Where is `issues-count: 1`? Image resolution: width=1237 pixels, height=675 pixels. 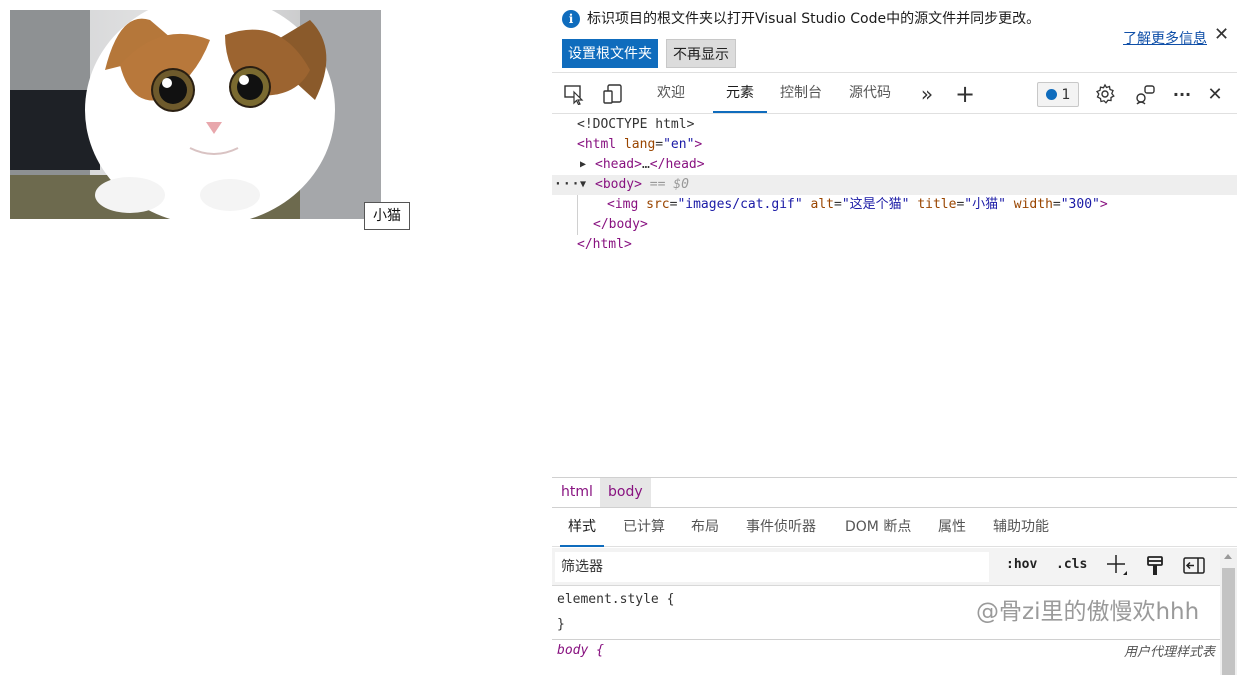 issues-count: 1 is located at coordinates (1066, 94).